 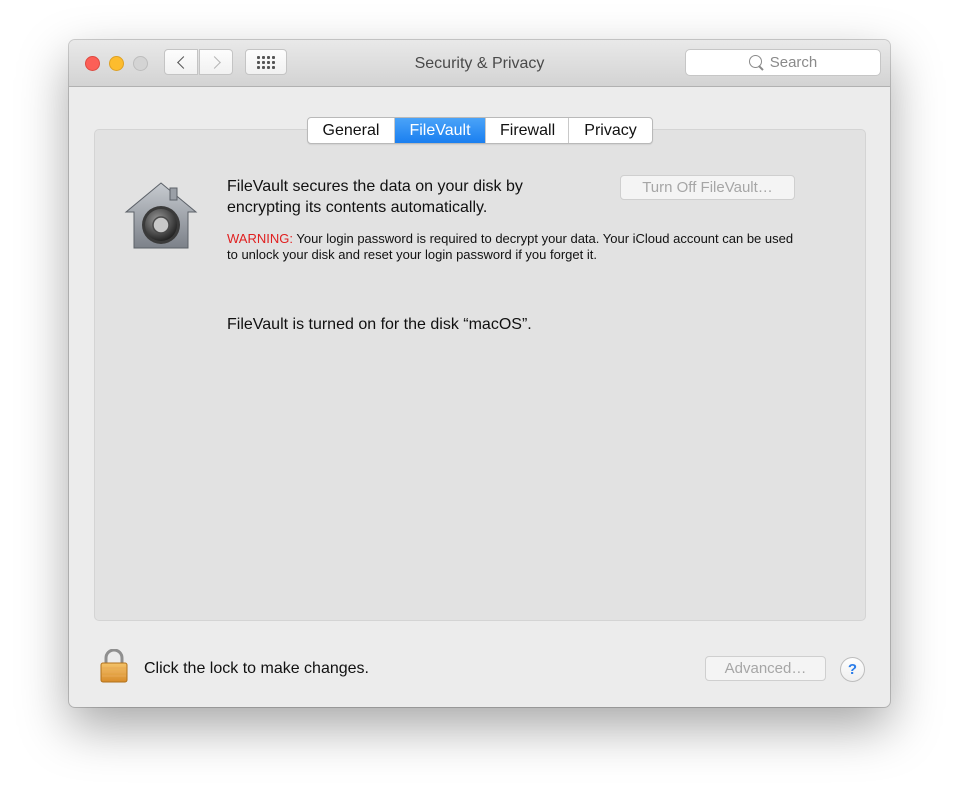 What do you see at coordinates (755, 61) in the screenshot?
I see `search-icon` at bounding box center [755, 61].